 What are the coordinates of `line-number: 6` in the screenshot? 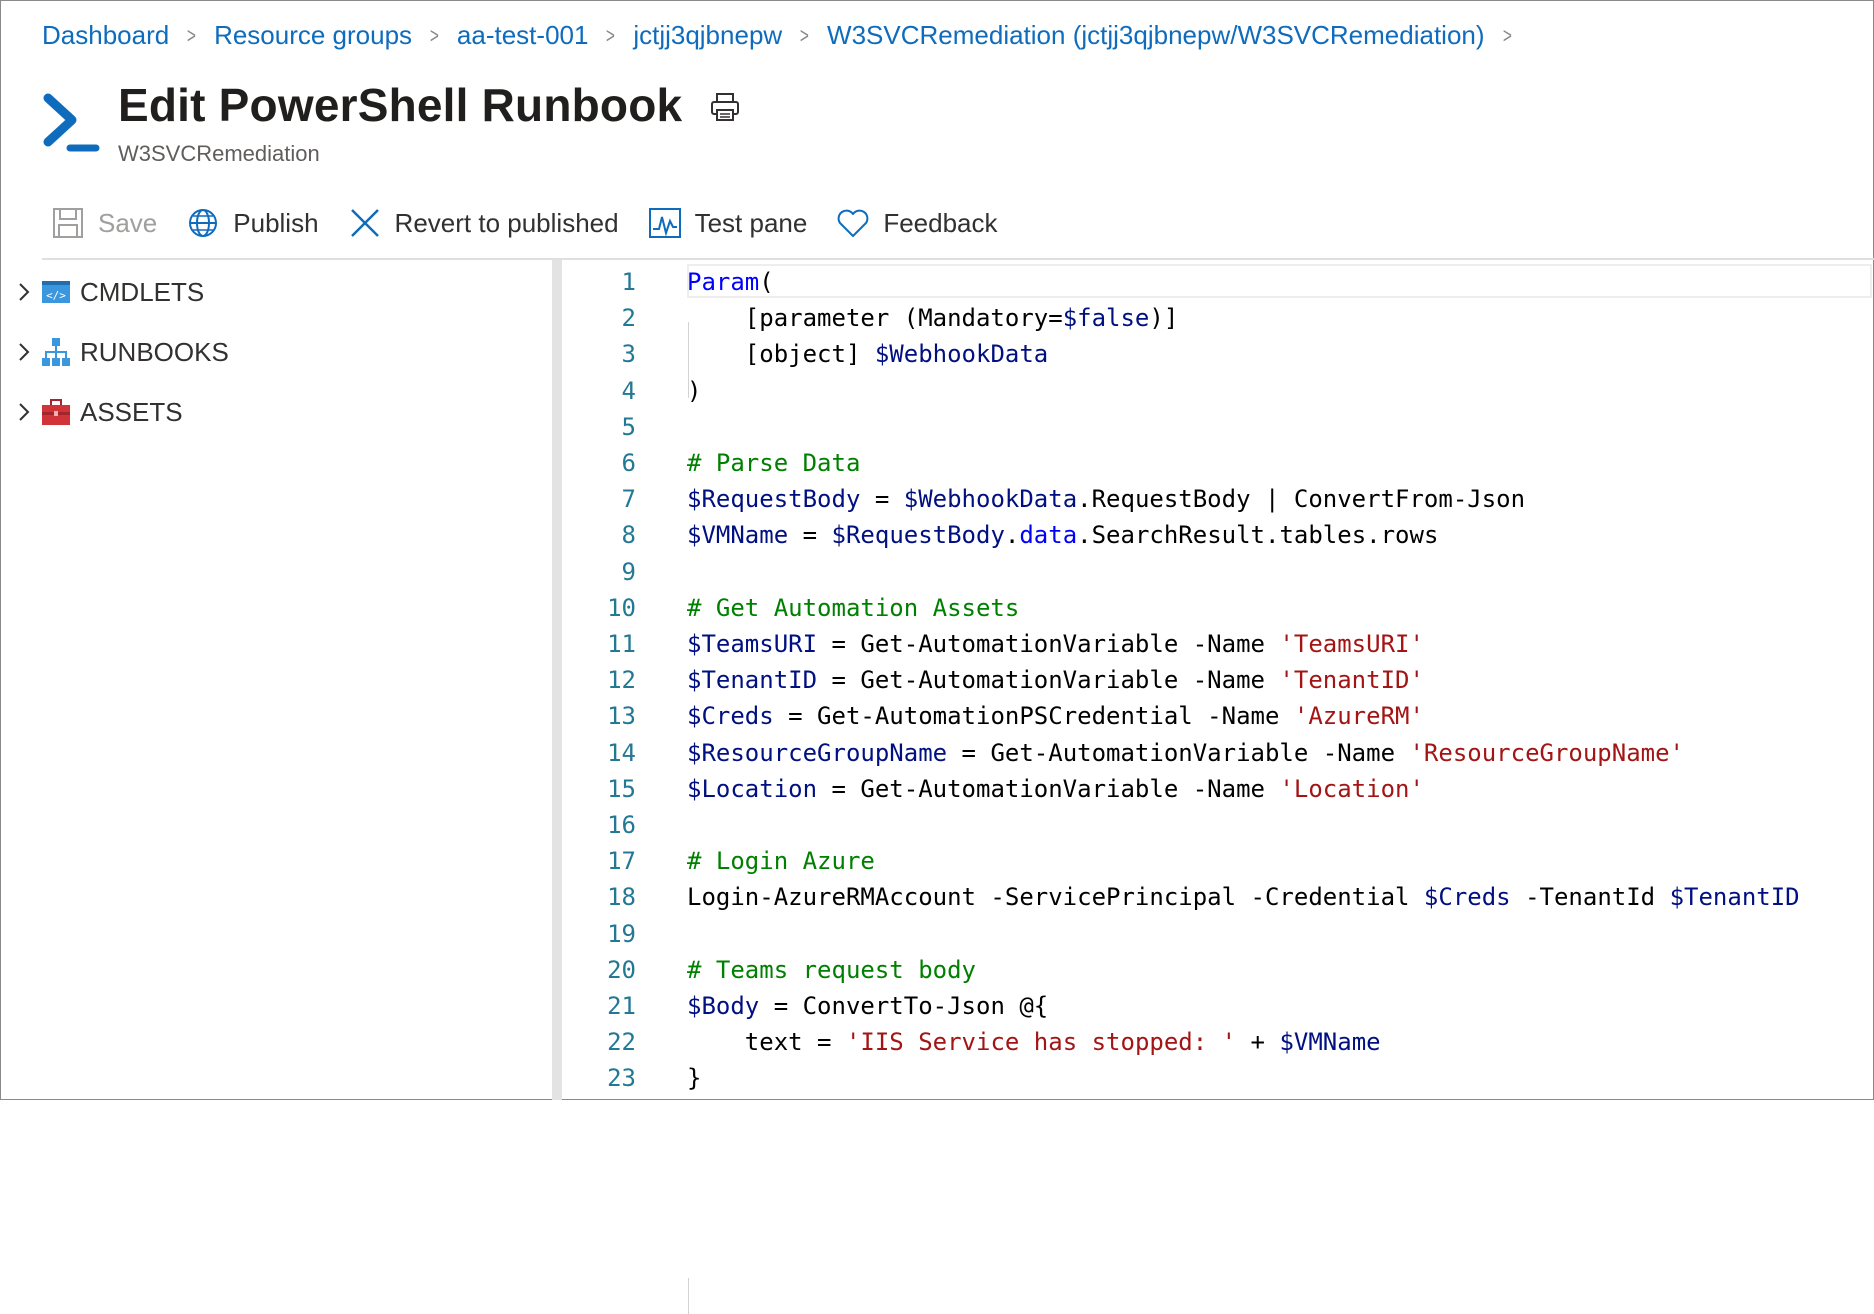 It's located at (628, 463).